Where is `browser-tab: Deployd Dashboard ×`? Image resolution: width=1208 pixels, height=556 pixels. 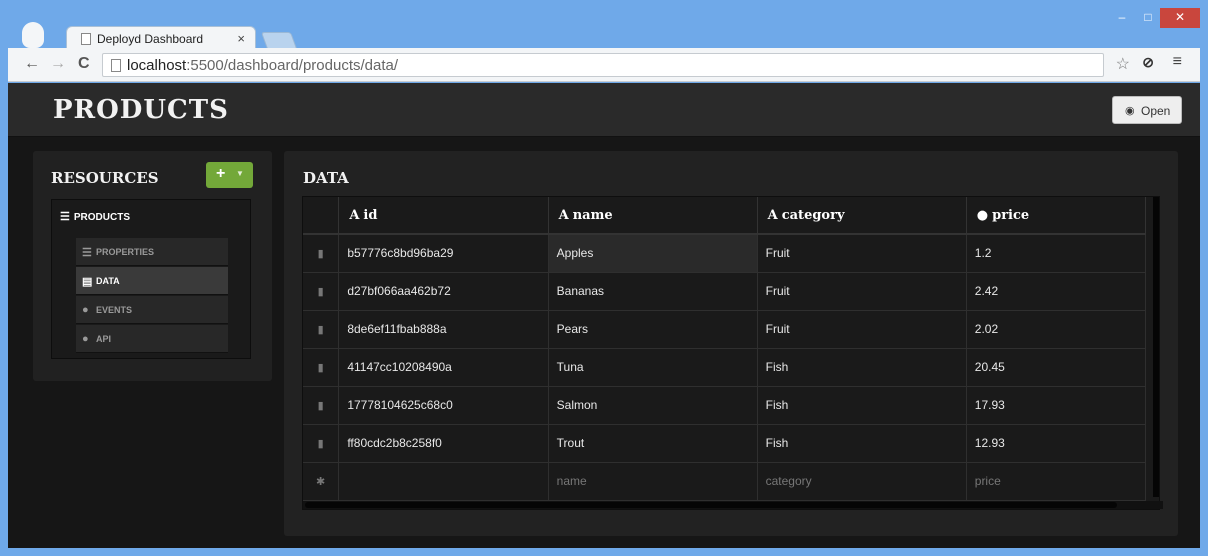 browser-tab: Deployd Dashboard × is located at coordinates (161, 38).